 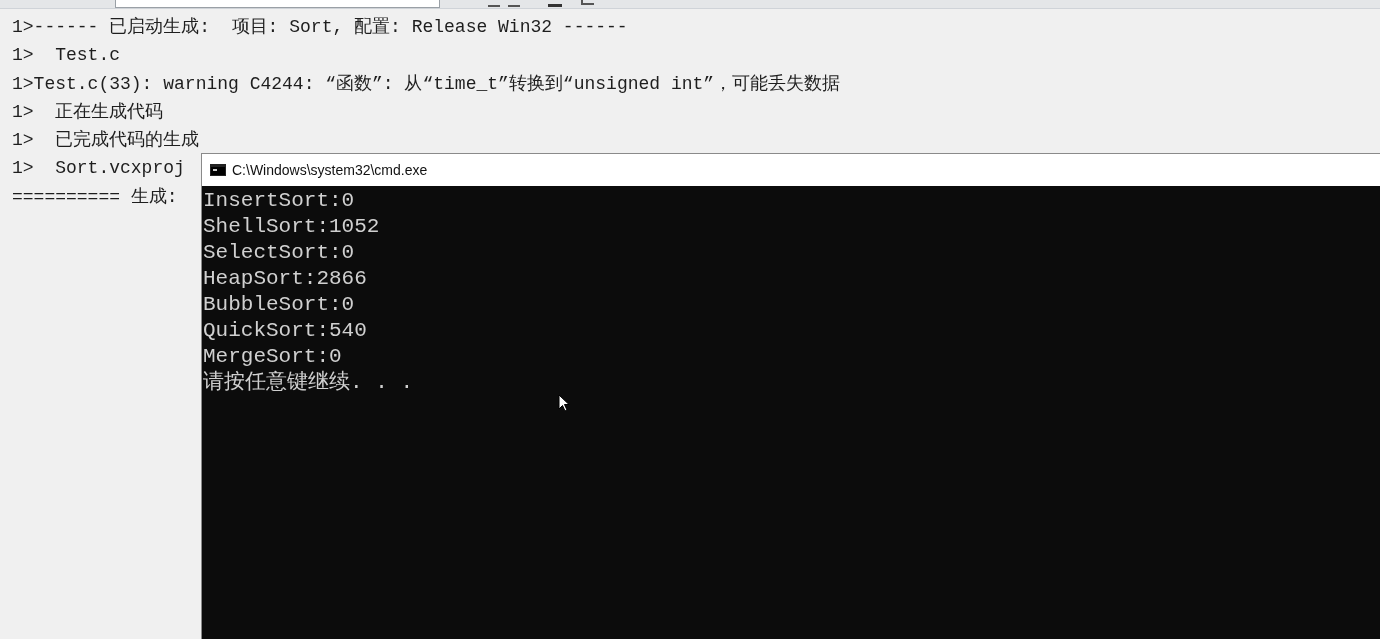 What do you see at coordinates (272, 357) in the screenshot?
I see `console-line: MergeSort:0` at bounding box center [272, 357].